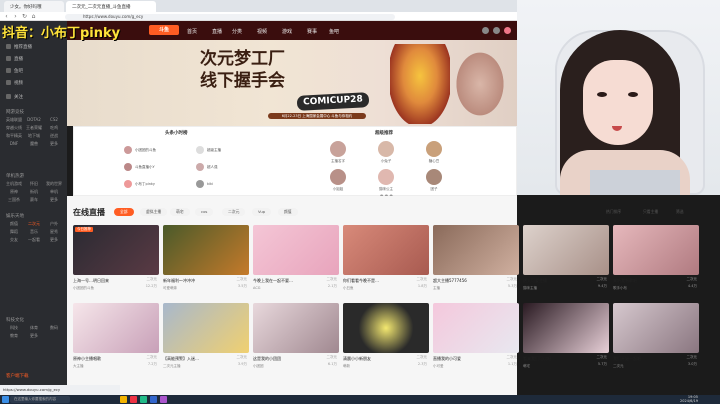 Image resolution: width=720 pixels, height=404 pixels. Describe the element at coordinates (386, 340) in the screenshot. I see `live-card: 清晨小小新朋友 萌新 二次元 2.3万` at that location.